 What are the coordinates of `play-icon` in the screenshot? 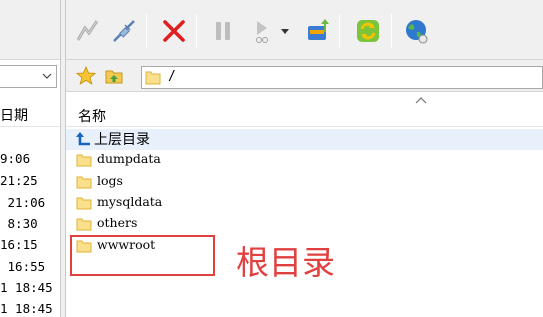 It's located at (262, 32).